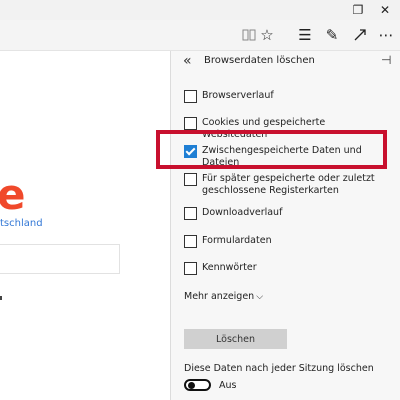 This screenshot has width=400, height=400. What do you see at coordinates (283, 96) in the screenshot?
I see `option-browsing-history: Browserverlauf` at bounding box center [283, 96].